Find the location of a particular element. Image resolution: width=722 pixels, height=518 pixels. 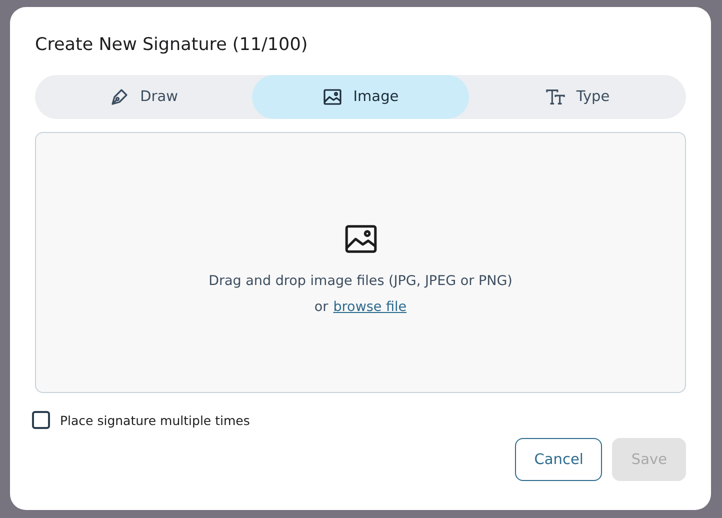

checkbox is located at coordinates (41, 420).